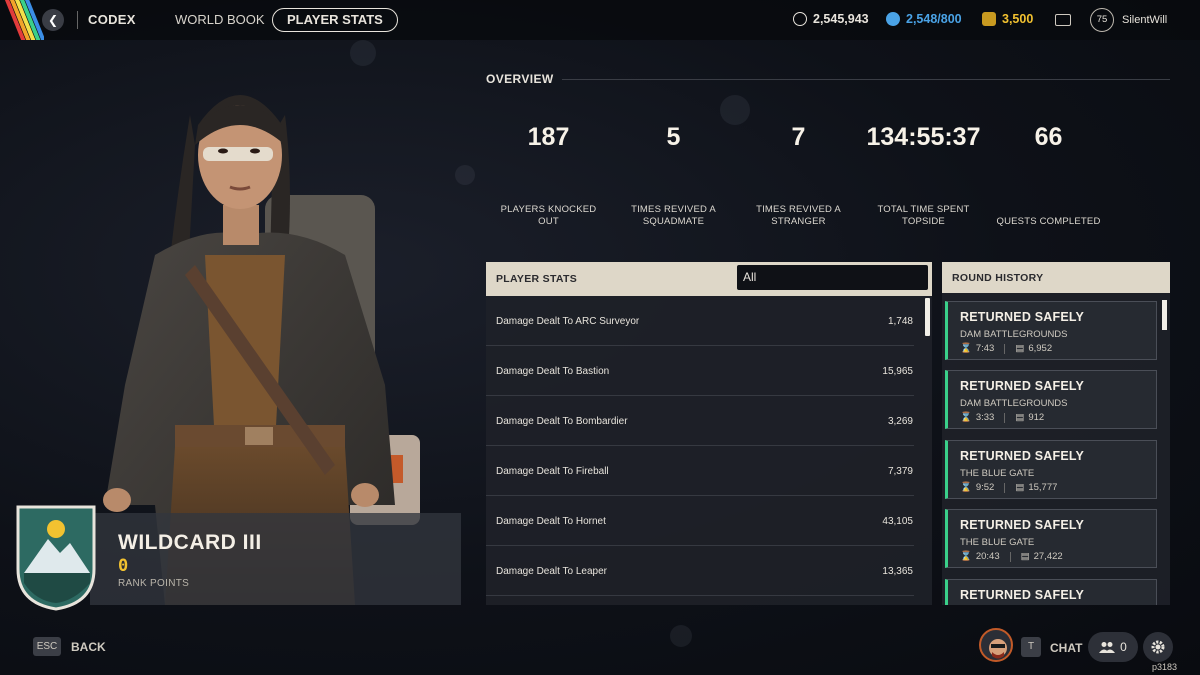 This screenshot has width=1200, height=675. Describe the element at coordinates (1066, 648) in the screenshot. I see `chat-button: CHAT` at that location.